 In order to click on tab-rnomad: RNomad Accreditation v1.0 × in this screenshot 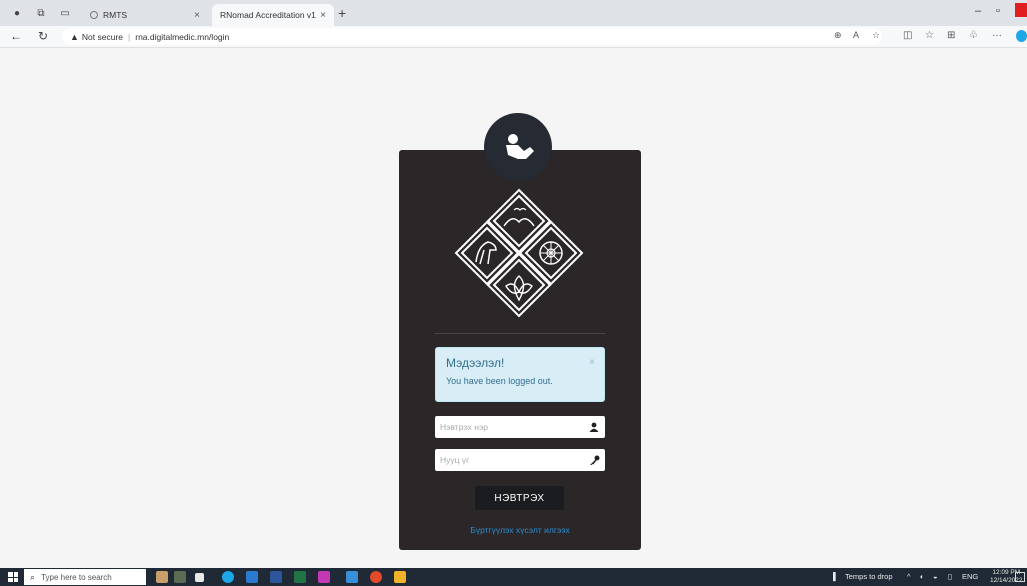, I will do `click(273, 15)`.